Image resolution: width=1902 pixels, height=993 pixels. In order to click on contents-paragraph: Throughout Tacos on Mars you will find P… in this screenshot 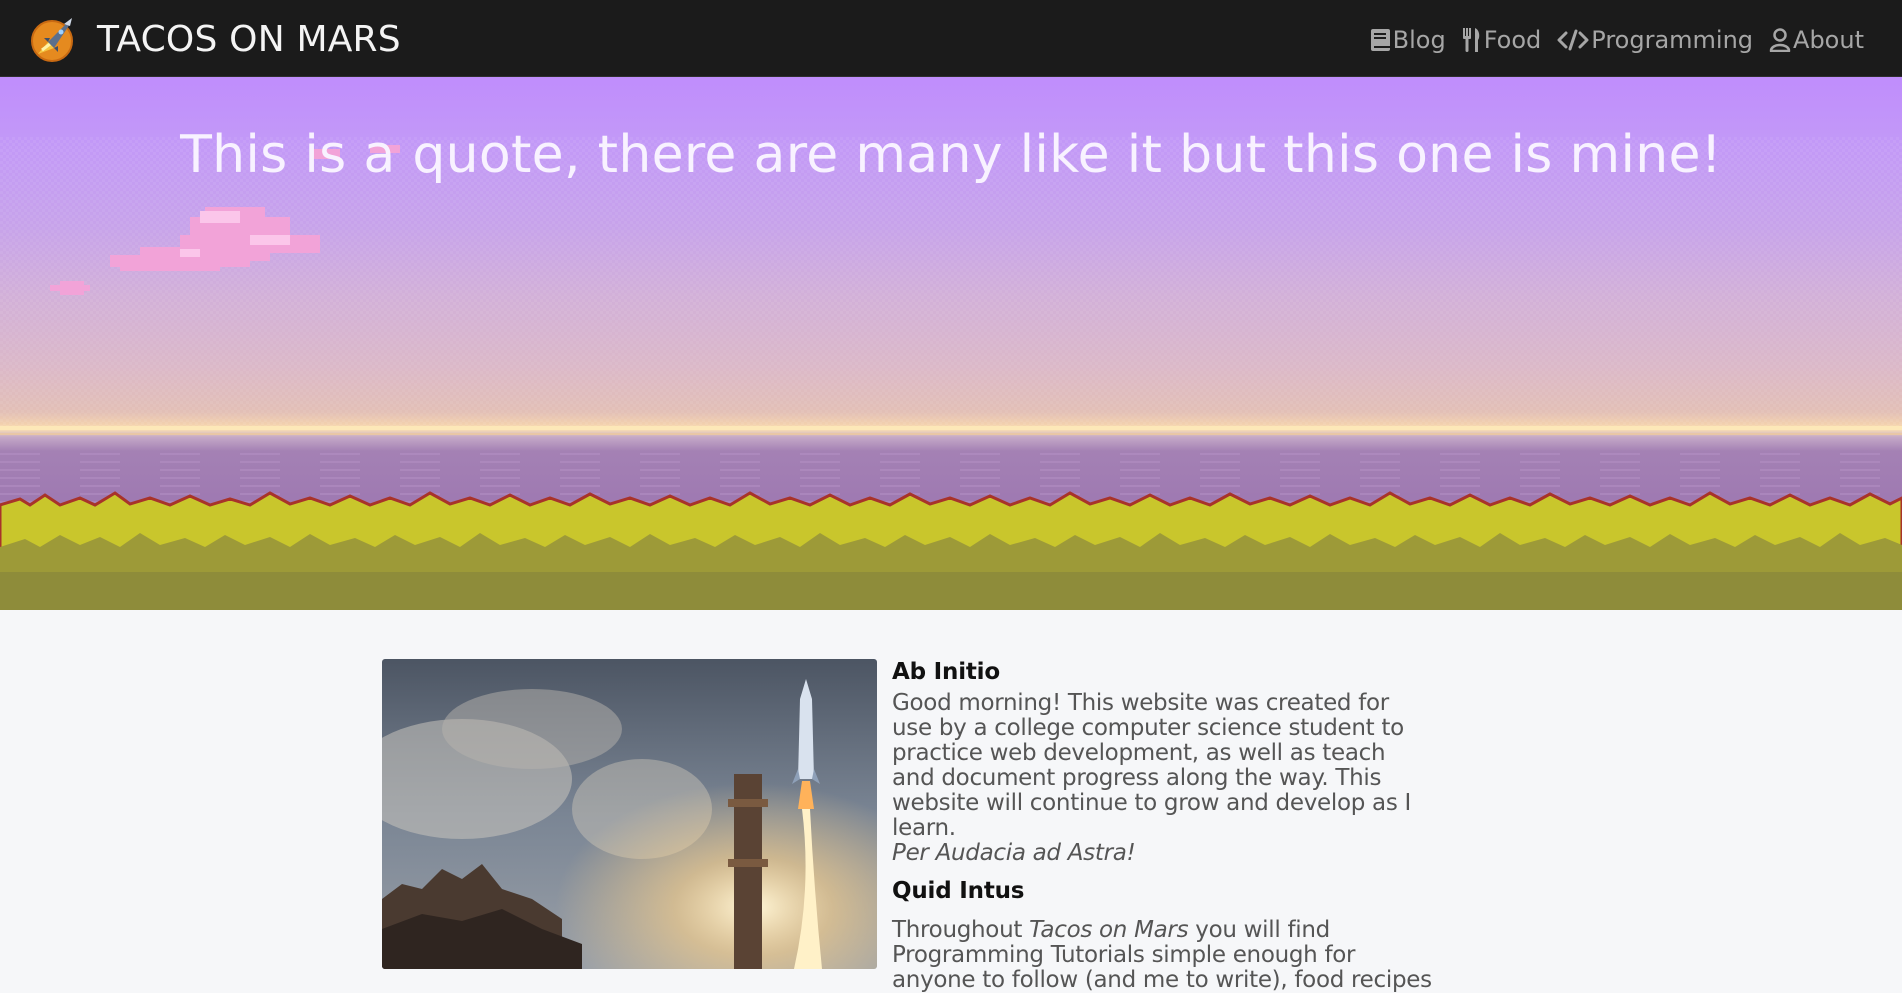, I will do `click(1162, 955)`.